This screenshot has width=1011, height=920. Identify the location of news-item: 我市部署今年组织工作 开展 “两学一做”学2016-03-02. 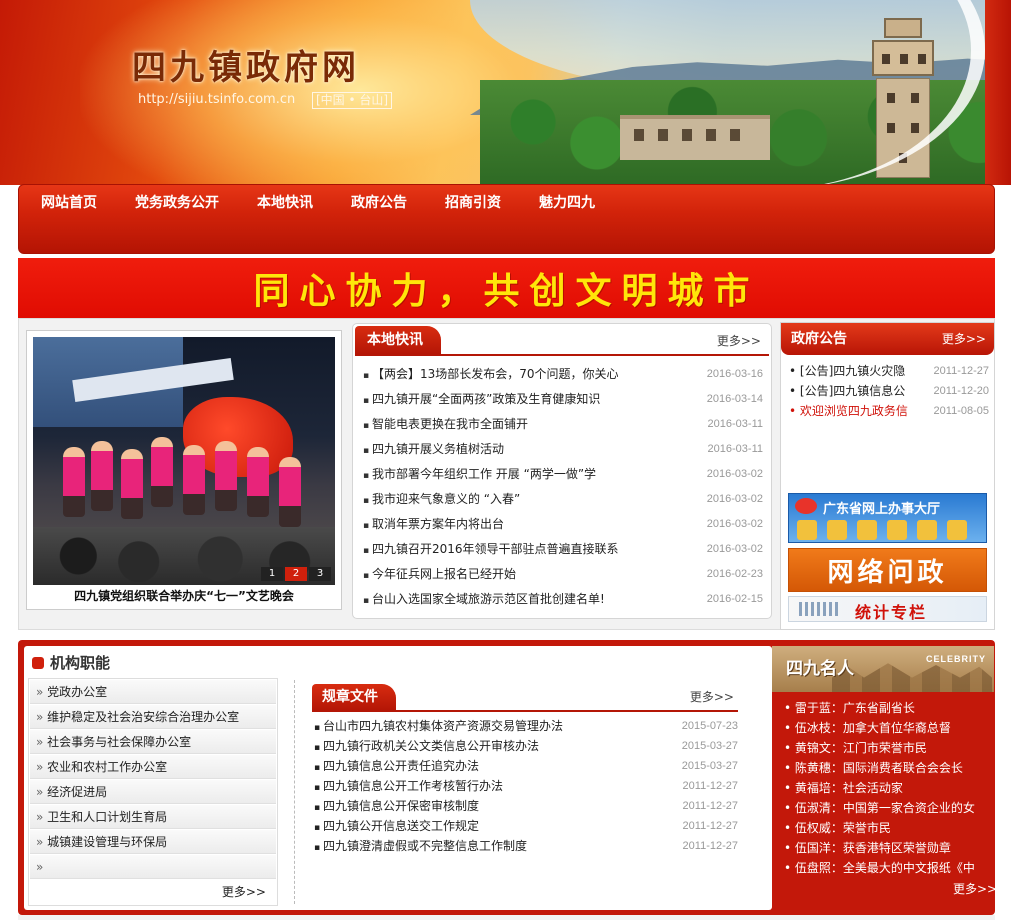
(563, 474).